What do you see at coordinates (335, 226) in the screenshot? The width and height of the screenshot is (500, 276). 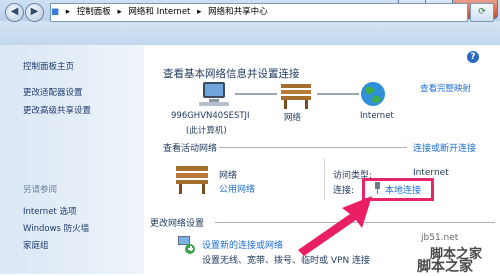 I see `annotation-arrow` at bounding box center [335, 226].